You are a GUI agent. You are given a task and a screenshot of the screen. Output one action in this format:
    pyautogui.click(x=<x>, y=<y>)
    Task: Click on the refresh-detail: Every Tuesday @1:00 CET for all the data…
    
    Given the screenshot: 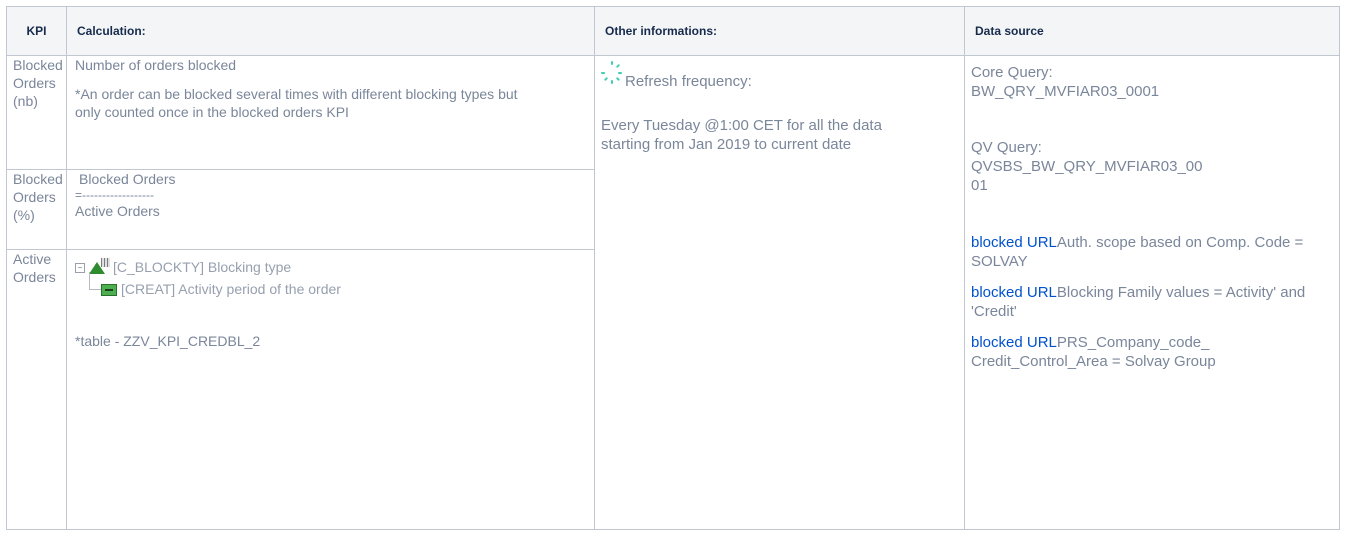 What is the action you would take?
    pyautogui.click(x=741, y=135)
    